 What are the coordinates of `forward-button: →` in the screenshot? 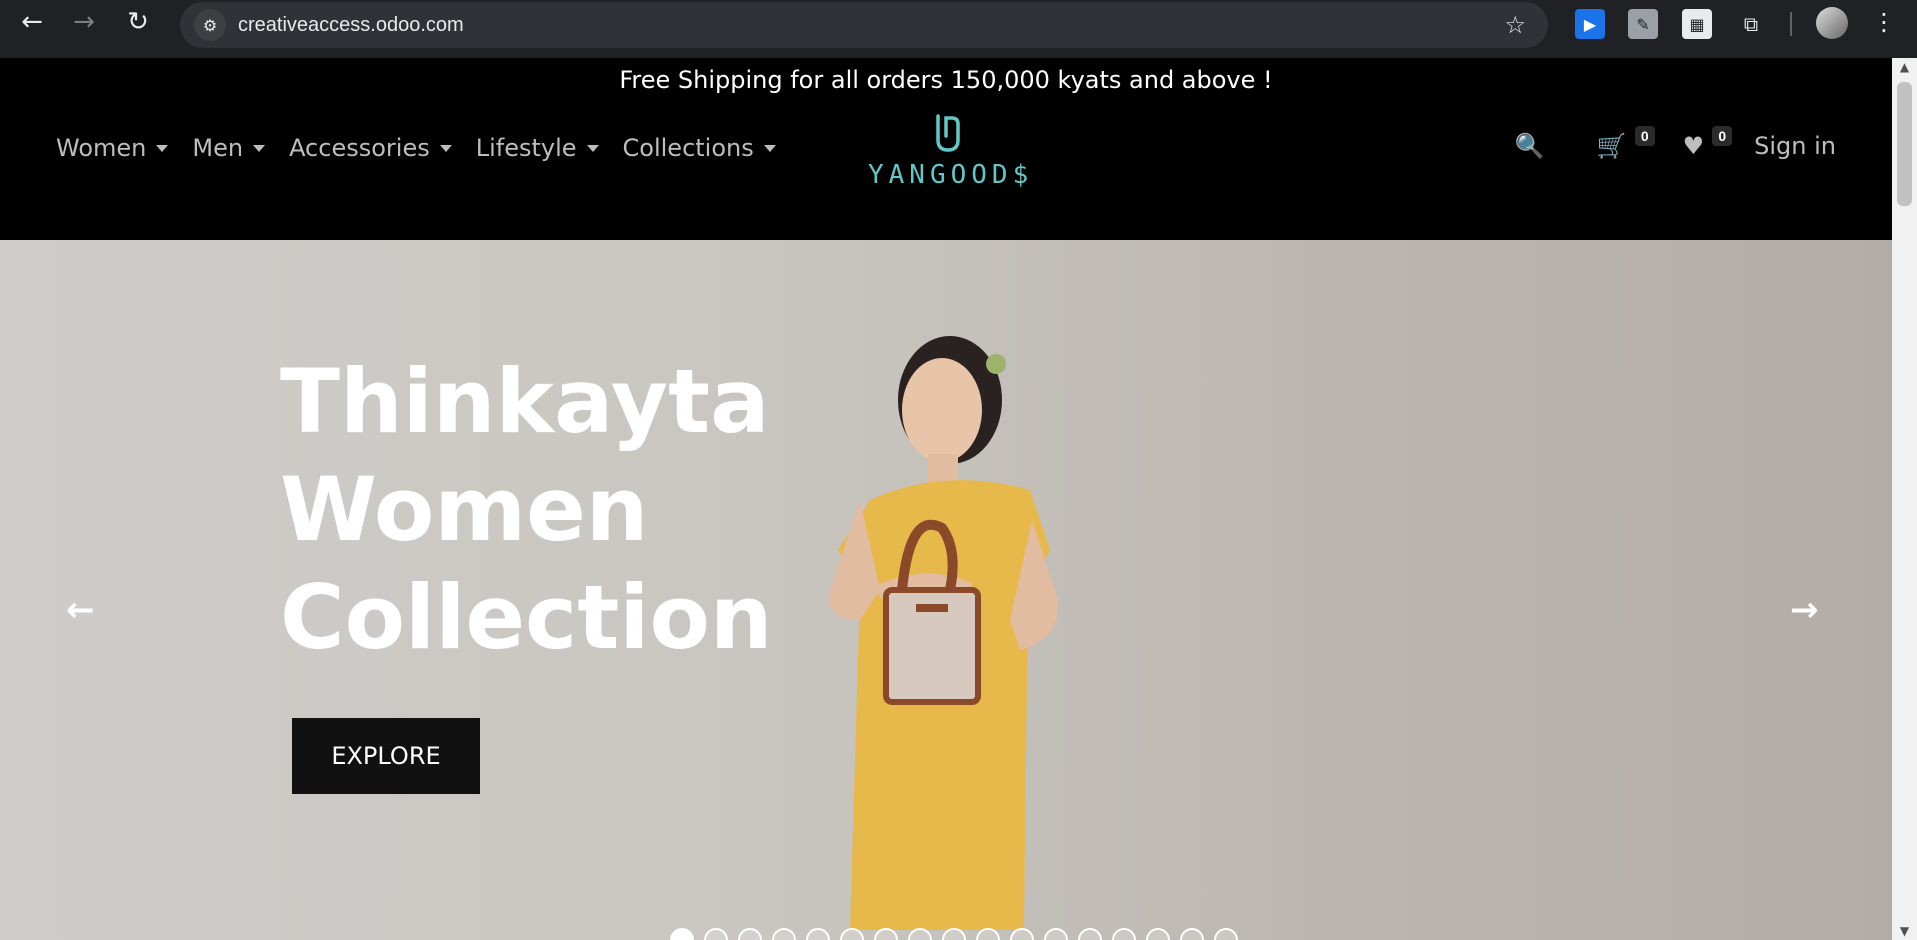 It's located at (84, 22).